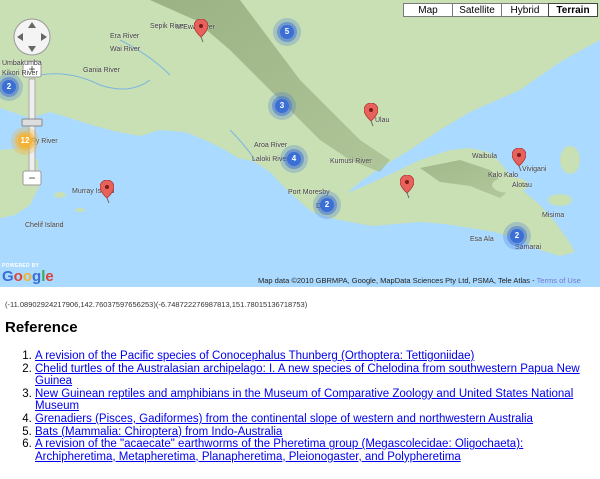 The width and height of the screenshot is (600, 479). I want to click on google-wordmark: Google, so click(28, 276).